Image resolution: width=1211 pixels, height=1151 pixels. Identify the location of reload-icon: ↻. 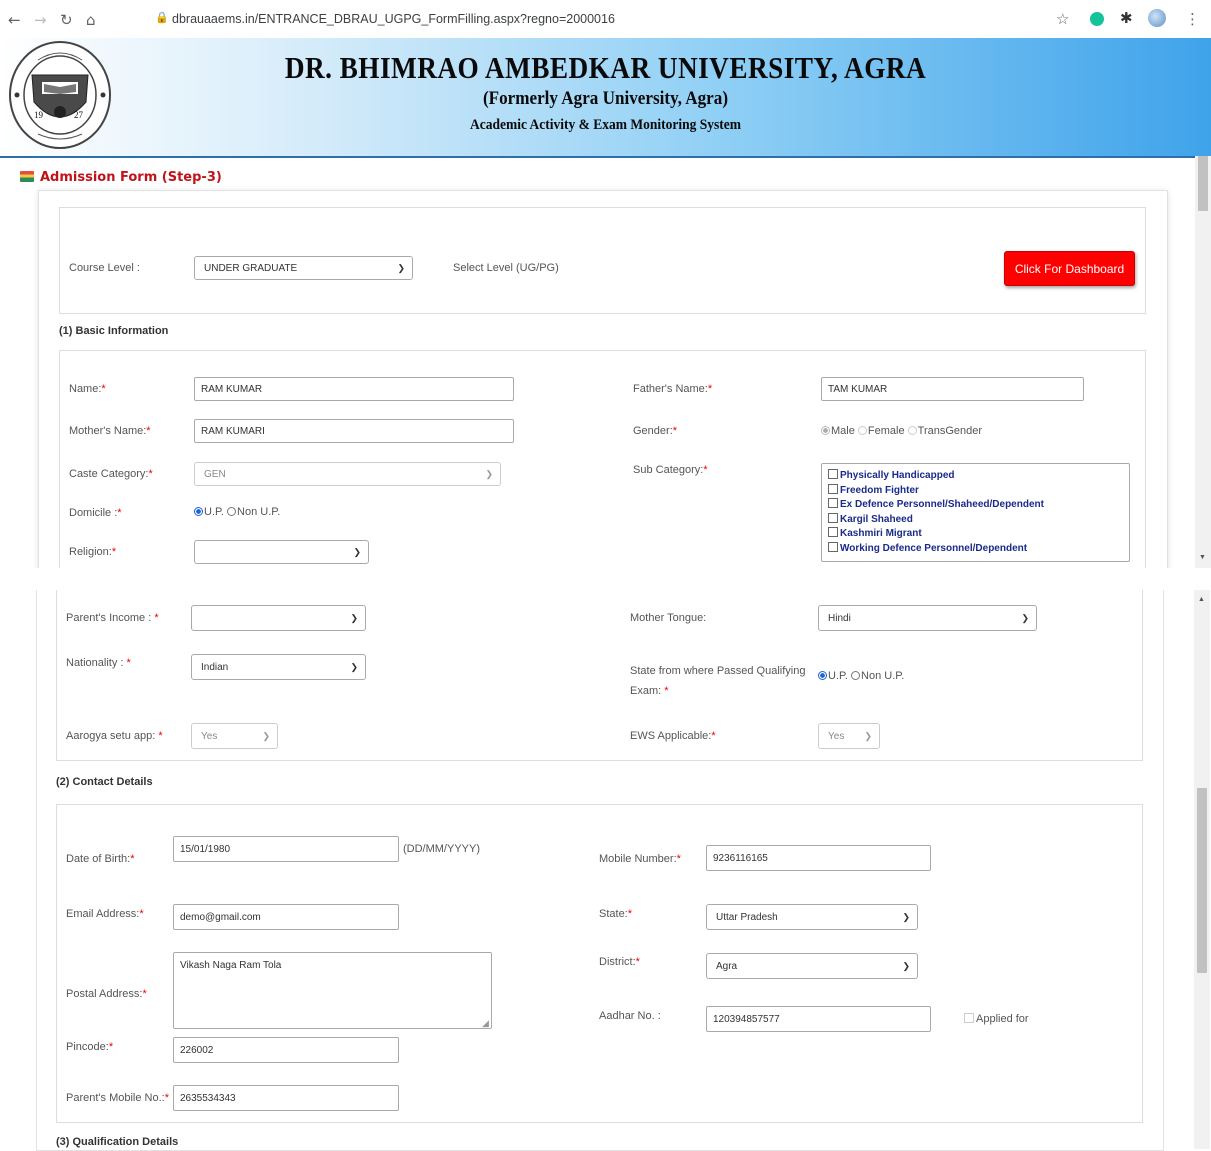
(66, 20).